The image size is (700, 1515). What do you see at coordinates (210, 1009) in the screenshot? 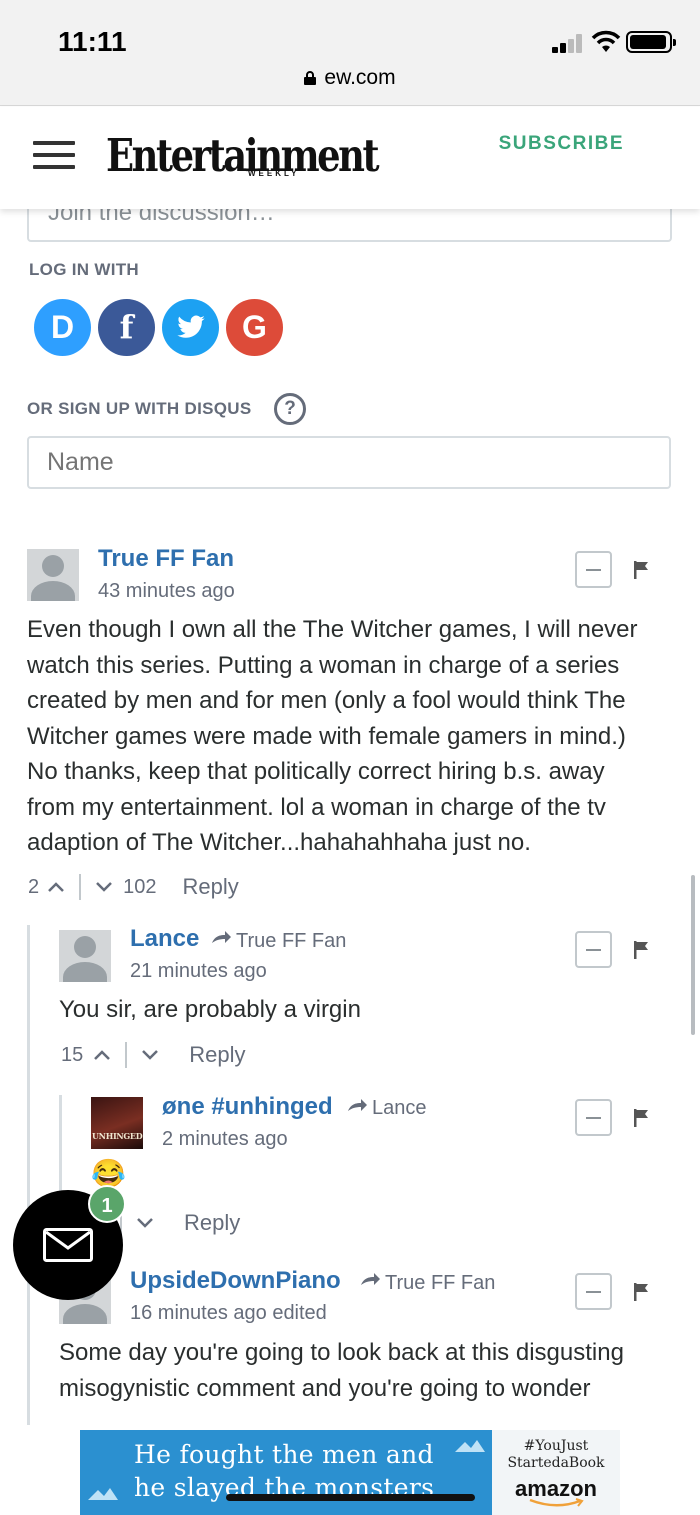
I see `comment-body: You sir, are probably a virgin` at bounding box center [210, 1009].